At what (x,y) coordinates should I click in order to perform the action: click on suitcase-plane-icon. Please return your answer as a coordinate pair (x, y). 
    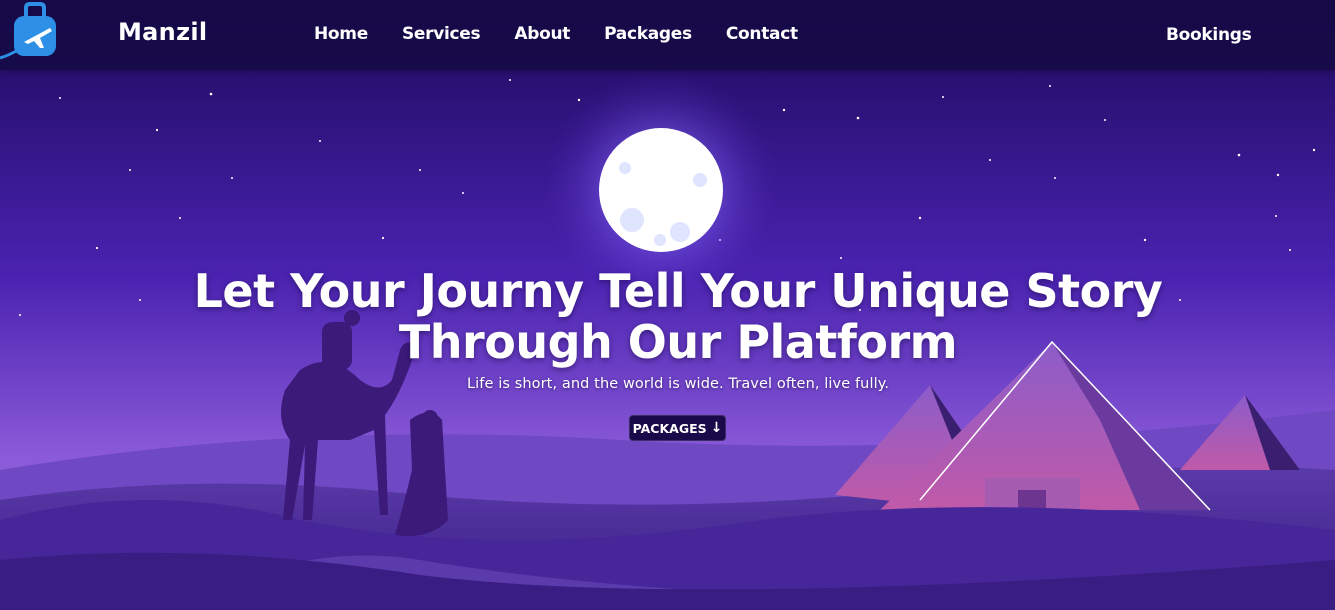
    Looking at the image, I should click on (30, 31).